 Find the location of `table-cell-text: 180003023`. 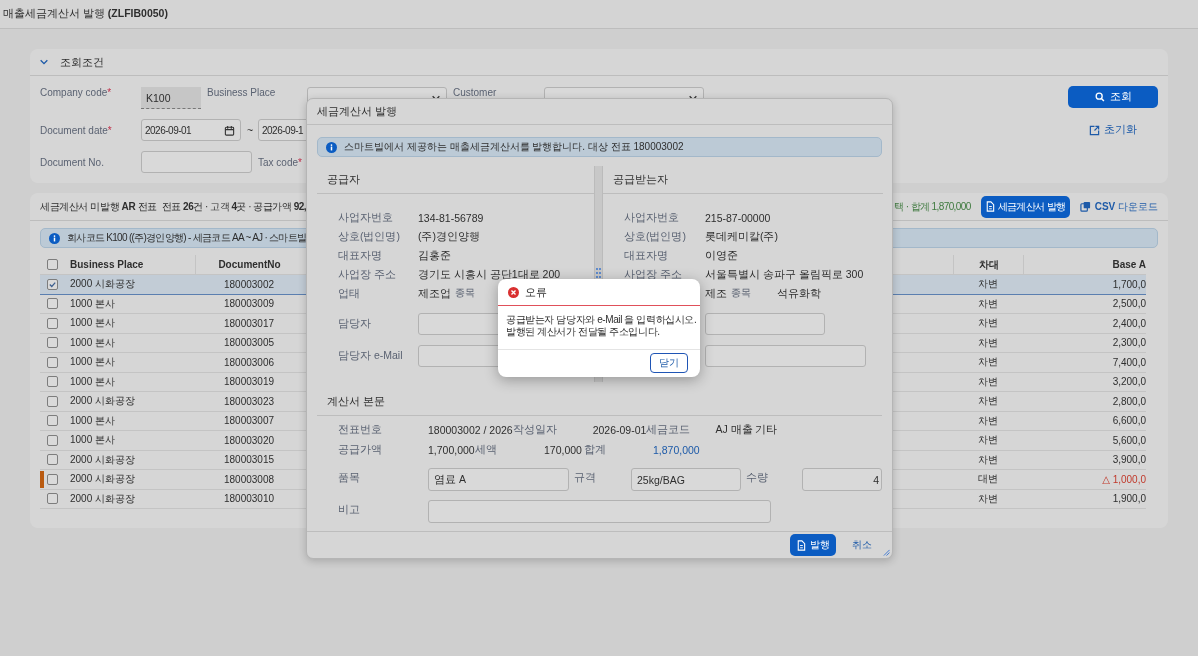

table-cell-text: 180003023 is located at coordinates (249, 401).